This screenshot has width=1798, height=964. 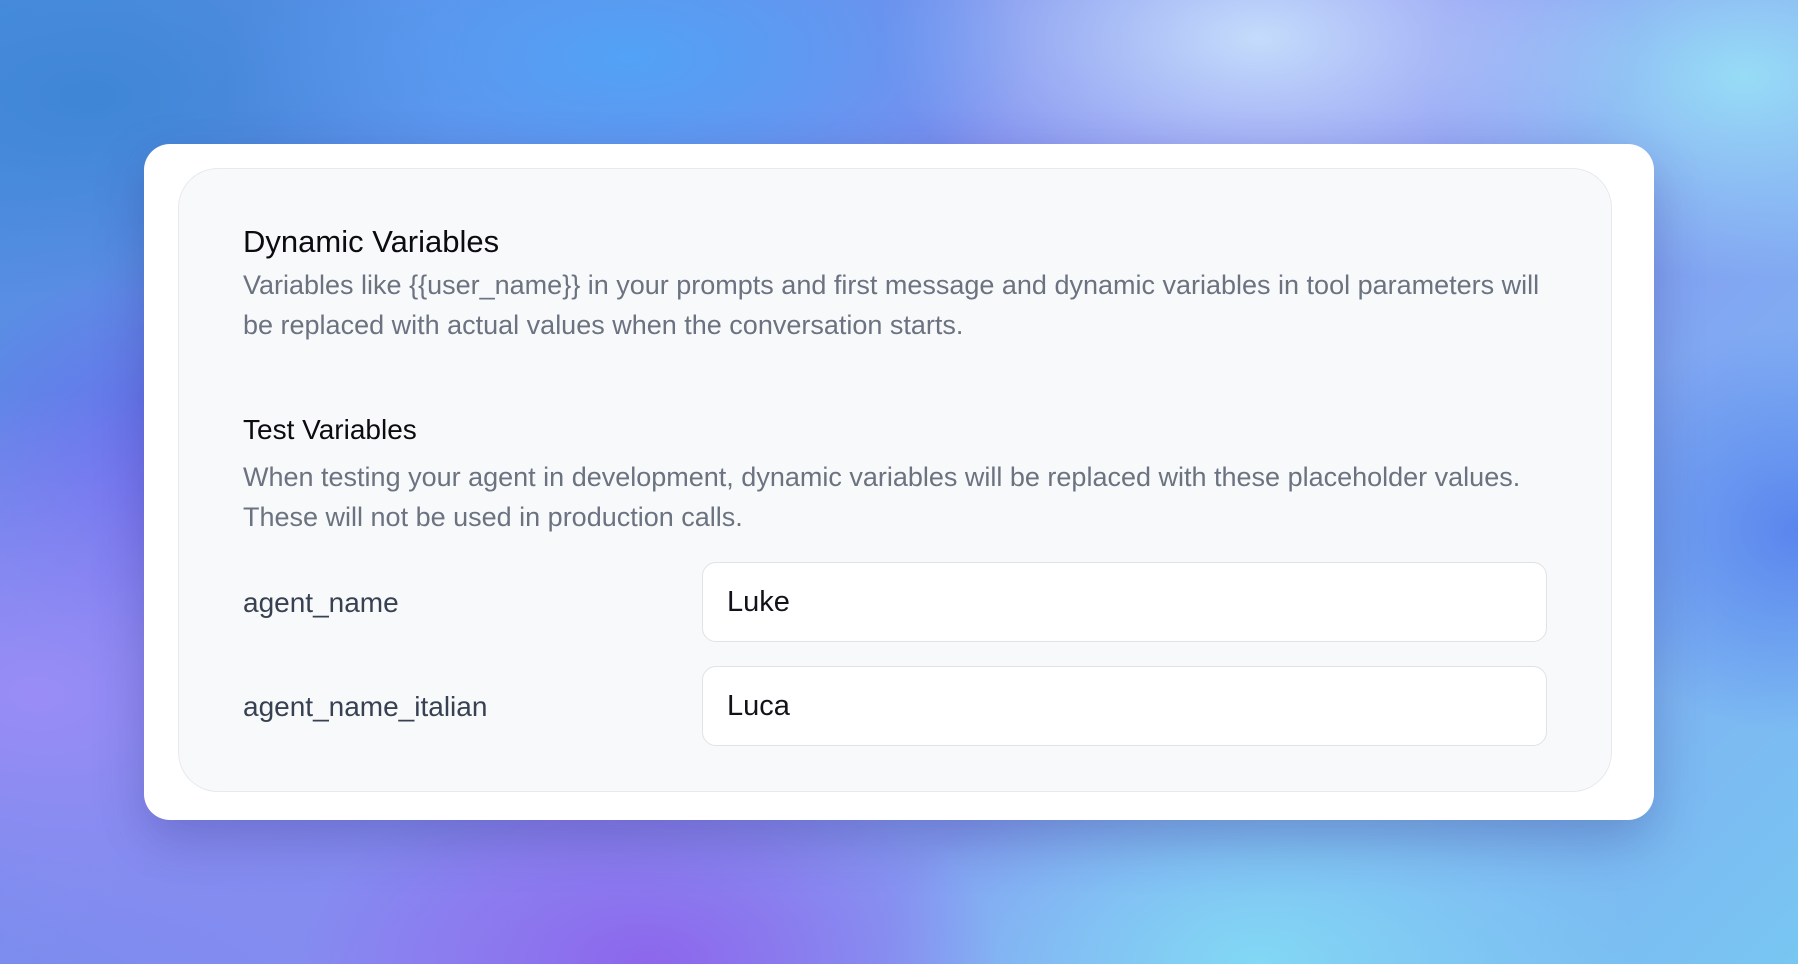 What do you see at coordinates (365, 706) in the screenshot?
I see `variable-name-label: agent_name_italian` at bounding box center [365, 706].